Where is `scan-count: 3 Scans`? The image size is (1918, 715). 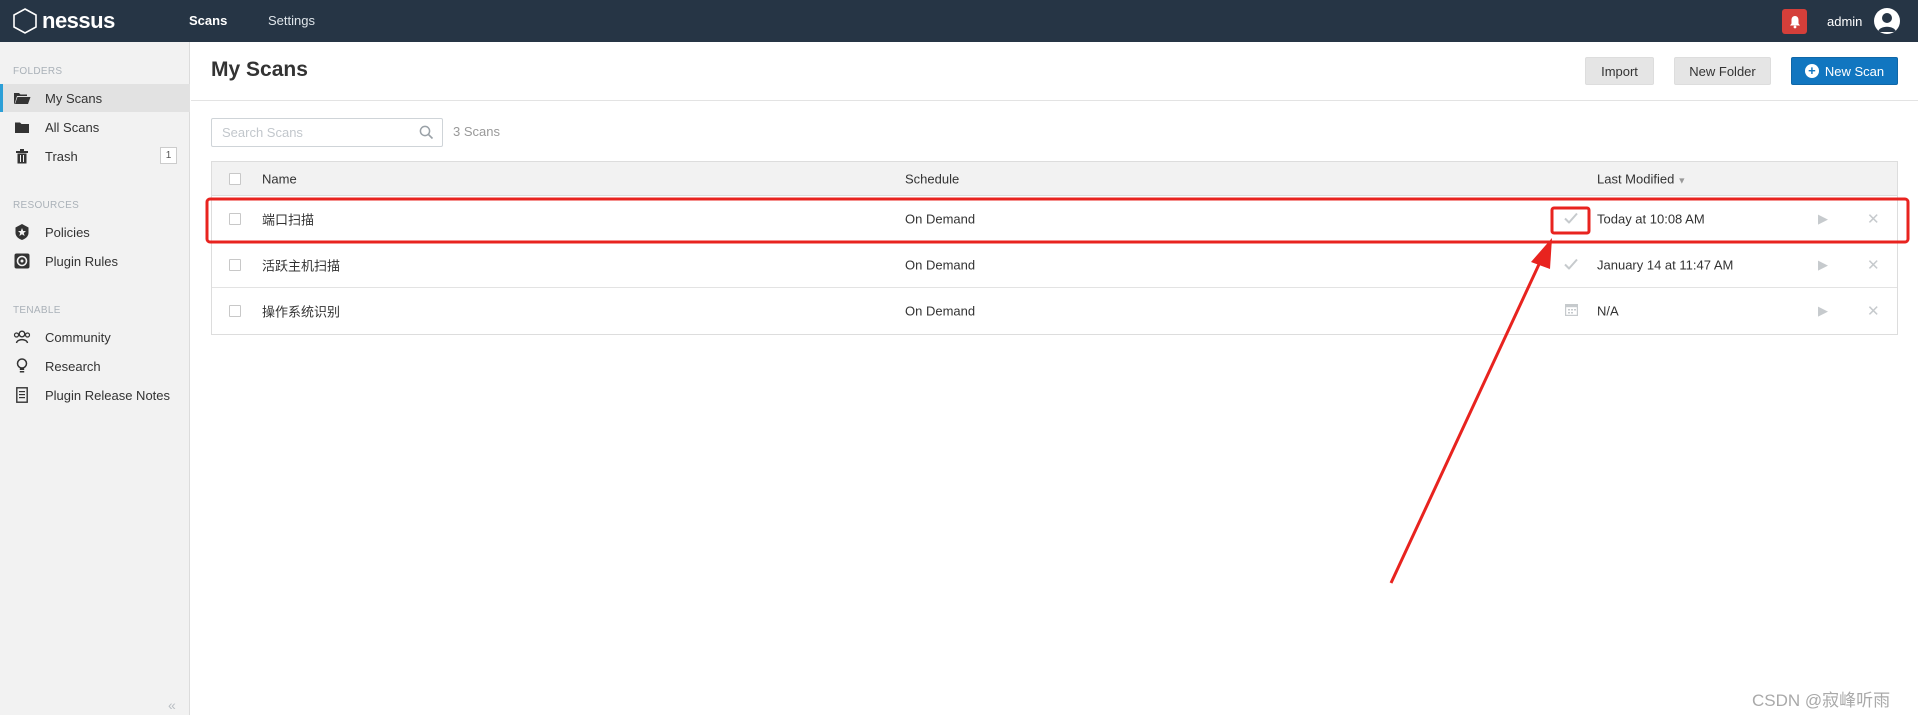 scan-count: 3 Scans is located at coordinates (476, 131).